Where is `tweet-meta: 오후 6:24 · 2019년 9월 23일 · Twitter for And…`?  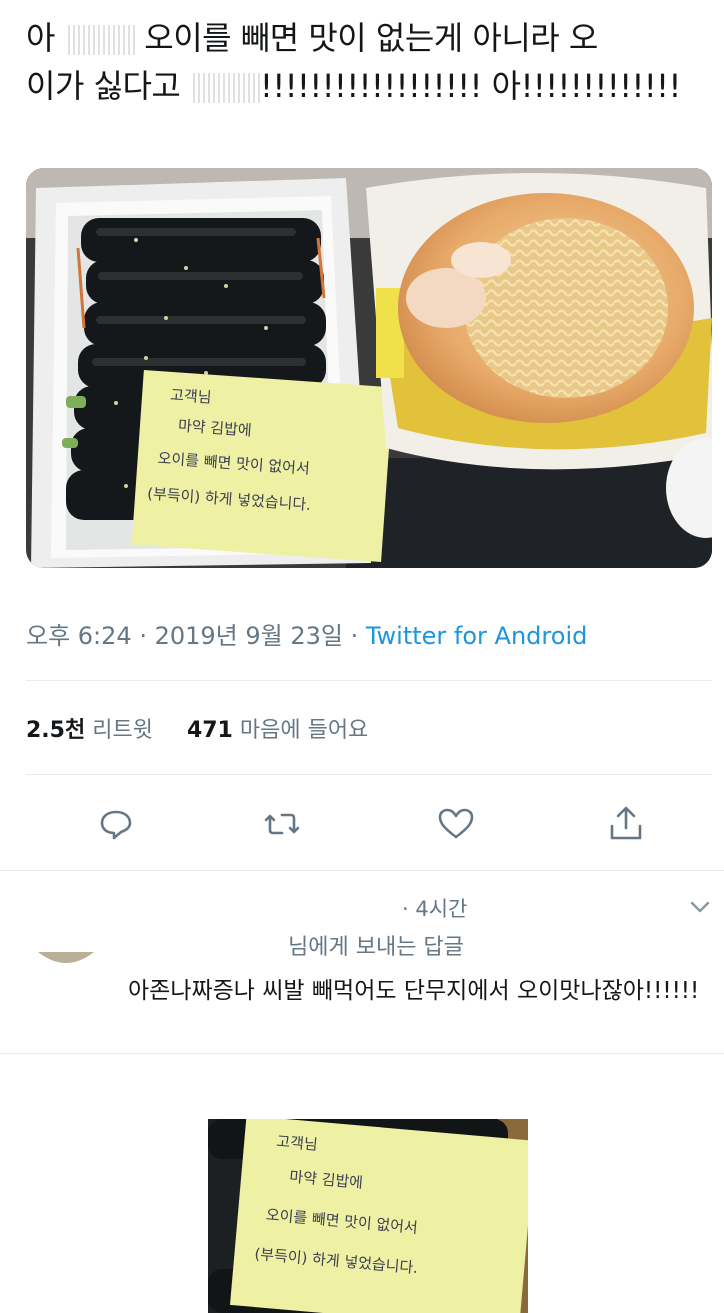 tweet-meta: 오후 6:24 · 2019년 9월 23일 · Twitter for And… is located at coordinates (306, 633).